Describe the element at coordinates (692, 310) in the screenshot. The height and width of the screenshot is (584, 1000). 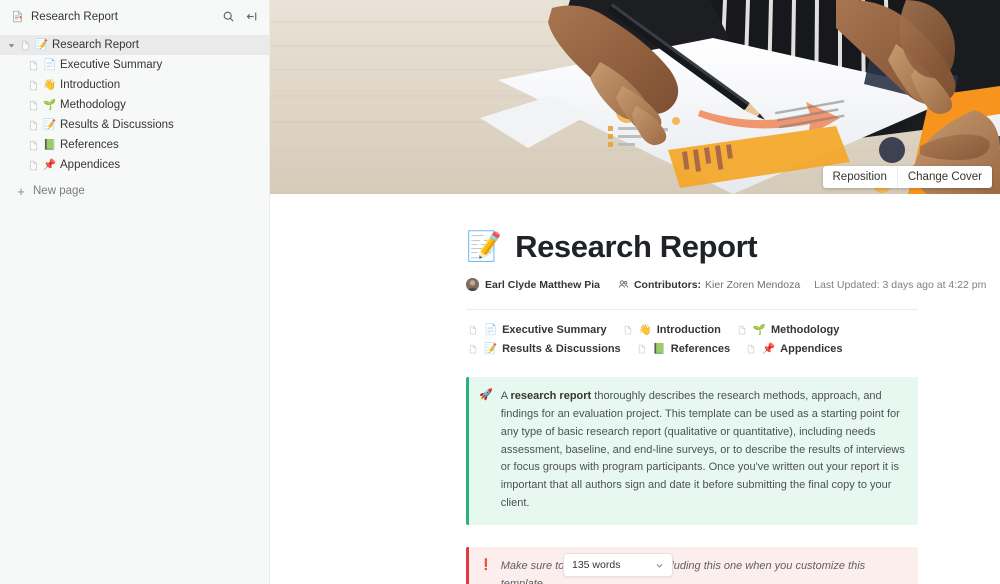
I see `divider` at that location.